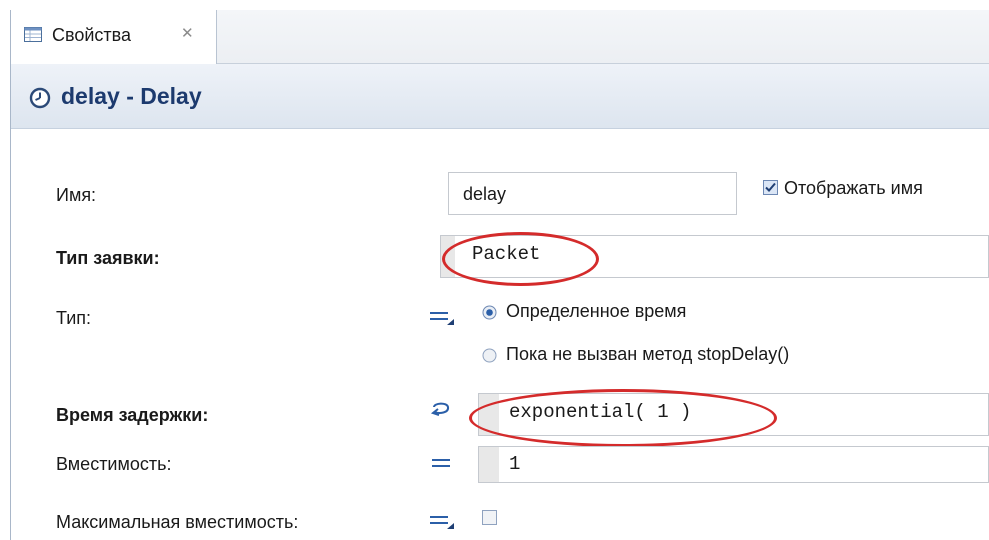 The width and height of the screenshot is (989, 540). Describe the element at coordinates (489, 464) in the screenshot. I see `capacity-gutter` at that location.